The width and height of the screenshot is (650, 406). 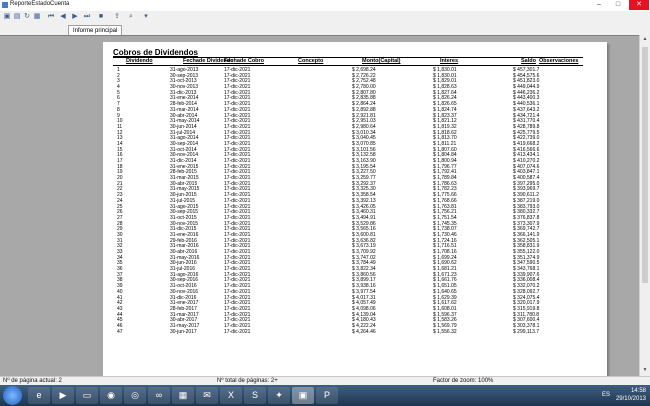 I want to click on cell-interes: $ 1,556.32, so click(x=445, y=331).